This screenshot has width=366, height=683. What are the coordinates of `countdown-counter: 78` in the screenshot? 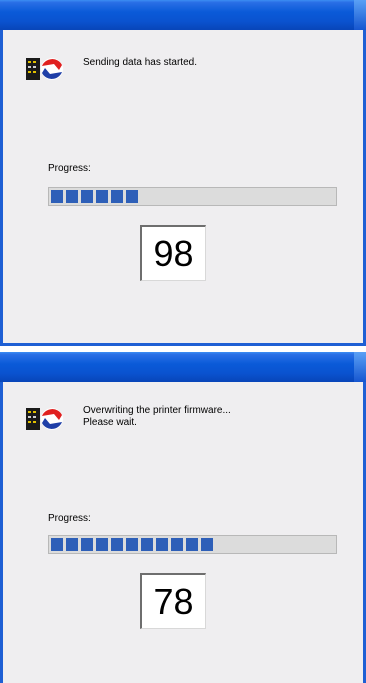 It's located at (173, 601).